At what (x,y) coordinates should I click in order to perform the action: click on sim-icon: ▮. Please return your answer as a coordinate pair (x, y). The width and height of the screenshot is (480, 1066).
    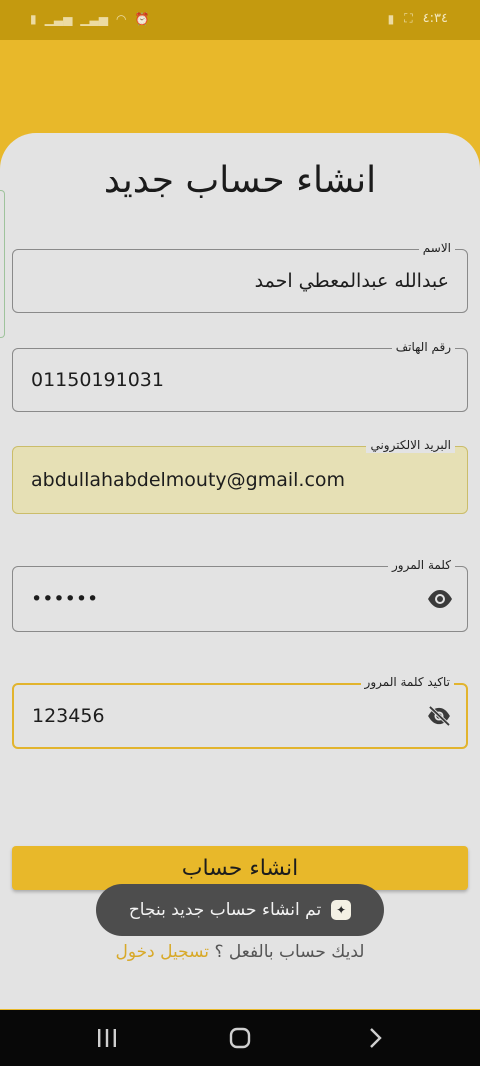
    Looking at the image, I should click on (33, 19).